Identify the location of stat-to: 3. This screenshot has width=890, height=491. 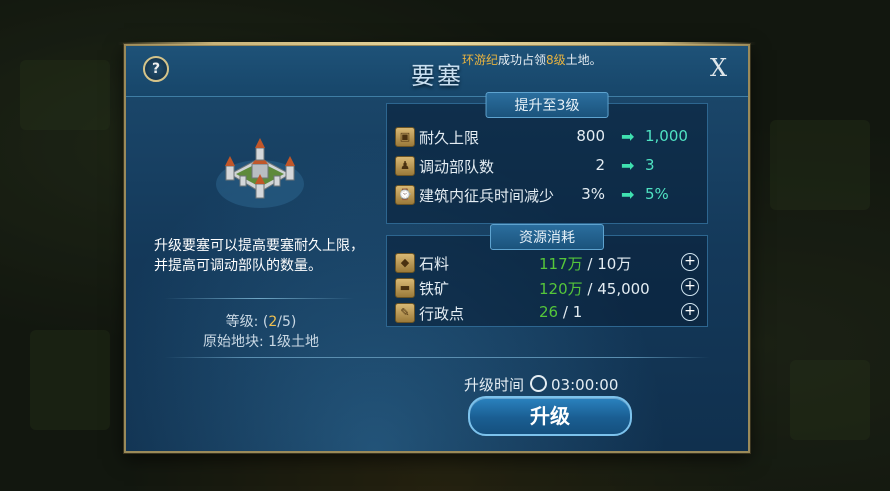
(650, 165).